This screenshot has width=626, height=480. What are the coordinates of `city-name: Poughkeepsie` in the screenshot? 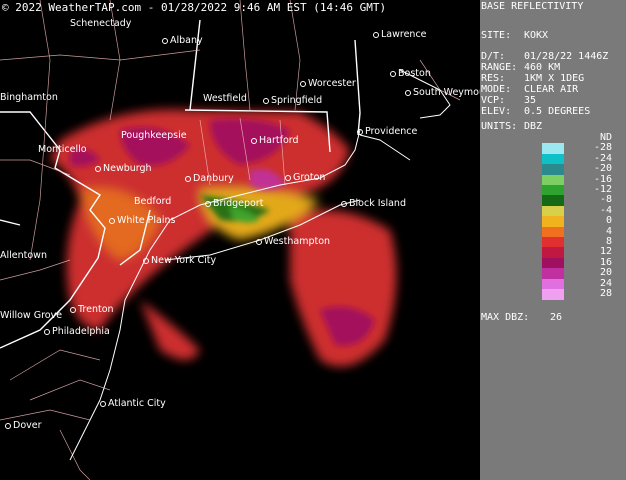 It's located at (154, 135).